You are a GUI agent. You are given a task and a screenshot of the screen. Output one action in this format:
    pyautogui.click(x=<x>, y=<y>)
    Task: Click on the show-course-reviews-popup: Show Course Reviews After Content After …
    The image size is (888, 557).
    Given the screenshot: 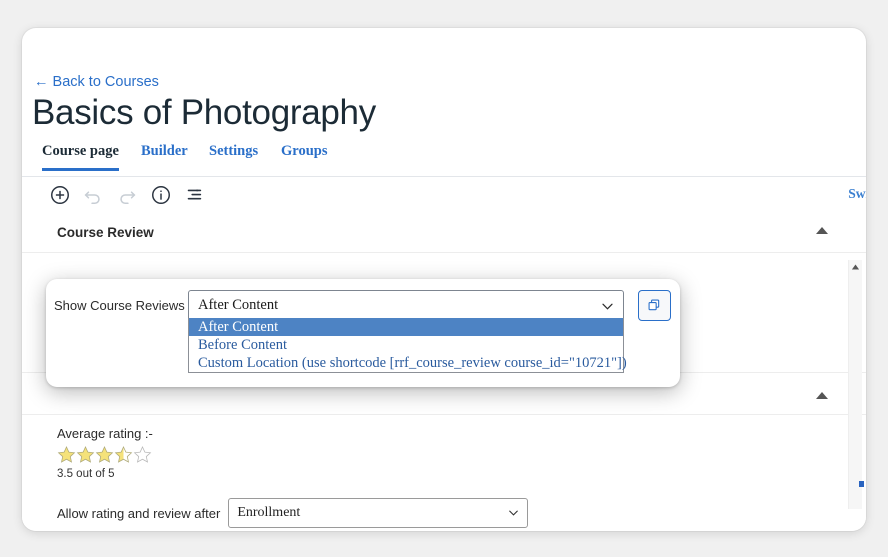 What is the action you would take?
    pyautogui.click(x=363, y=333)
    